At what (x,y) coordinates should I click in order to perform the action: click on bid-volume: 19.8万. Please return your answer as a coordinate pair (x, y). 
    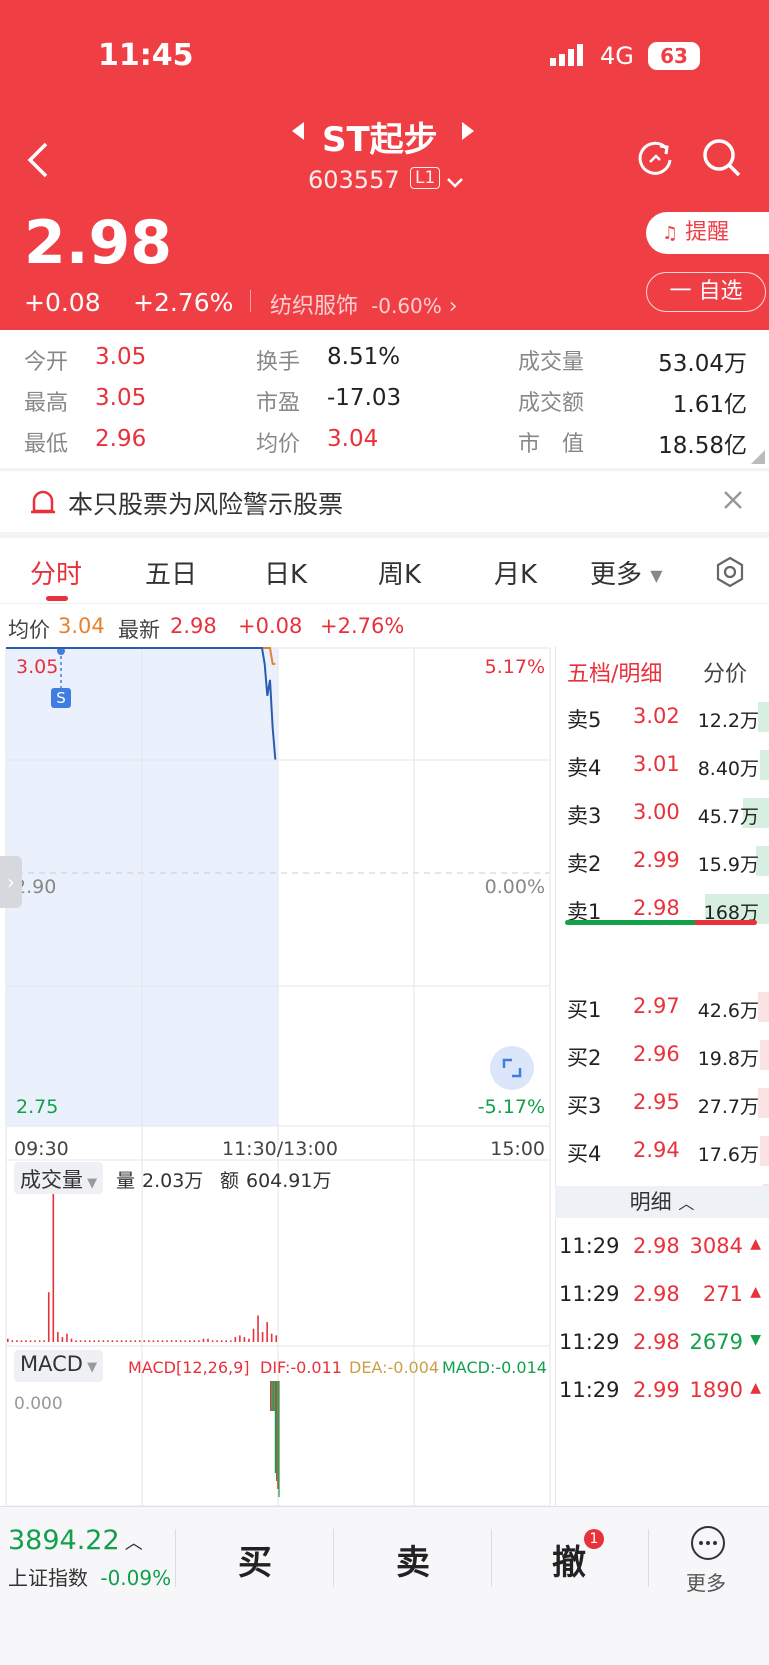
    Looking at the image, I should click on (728, 1059).